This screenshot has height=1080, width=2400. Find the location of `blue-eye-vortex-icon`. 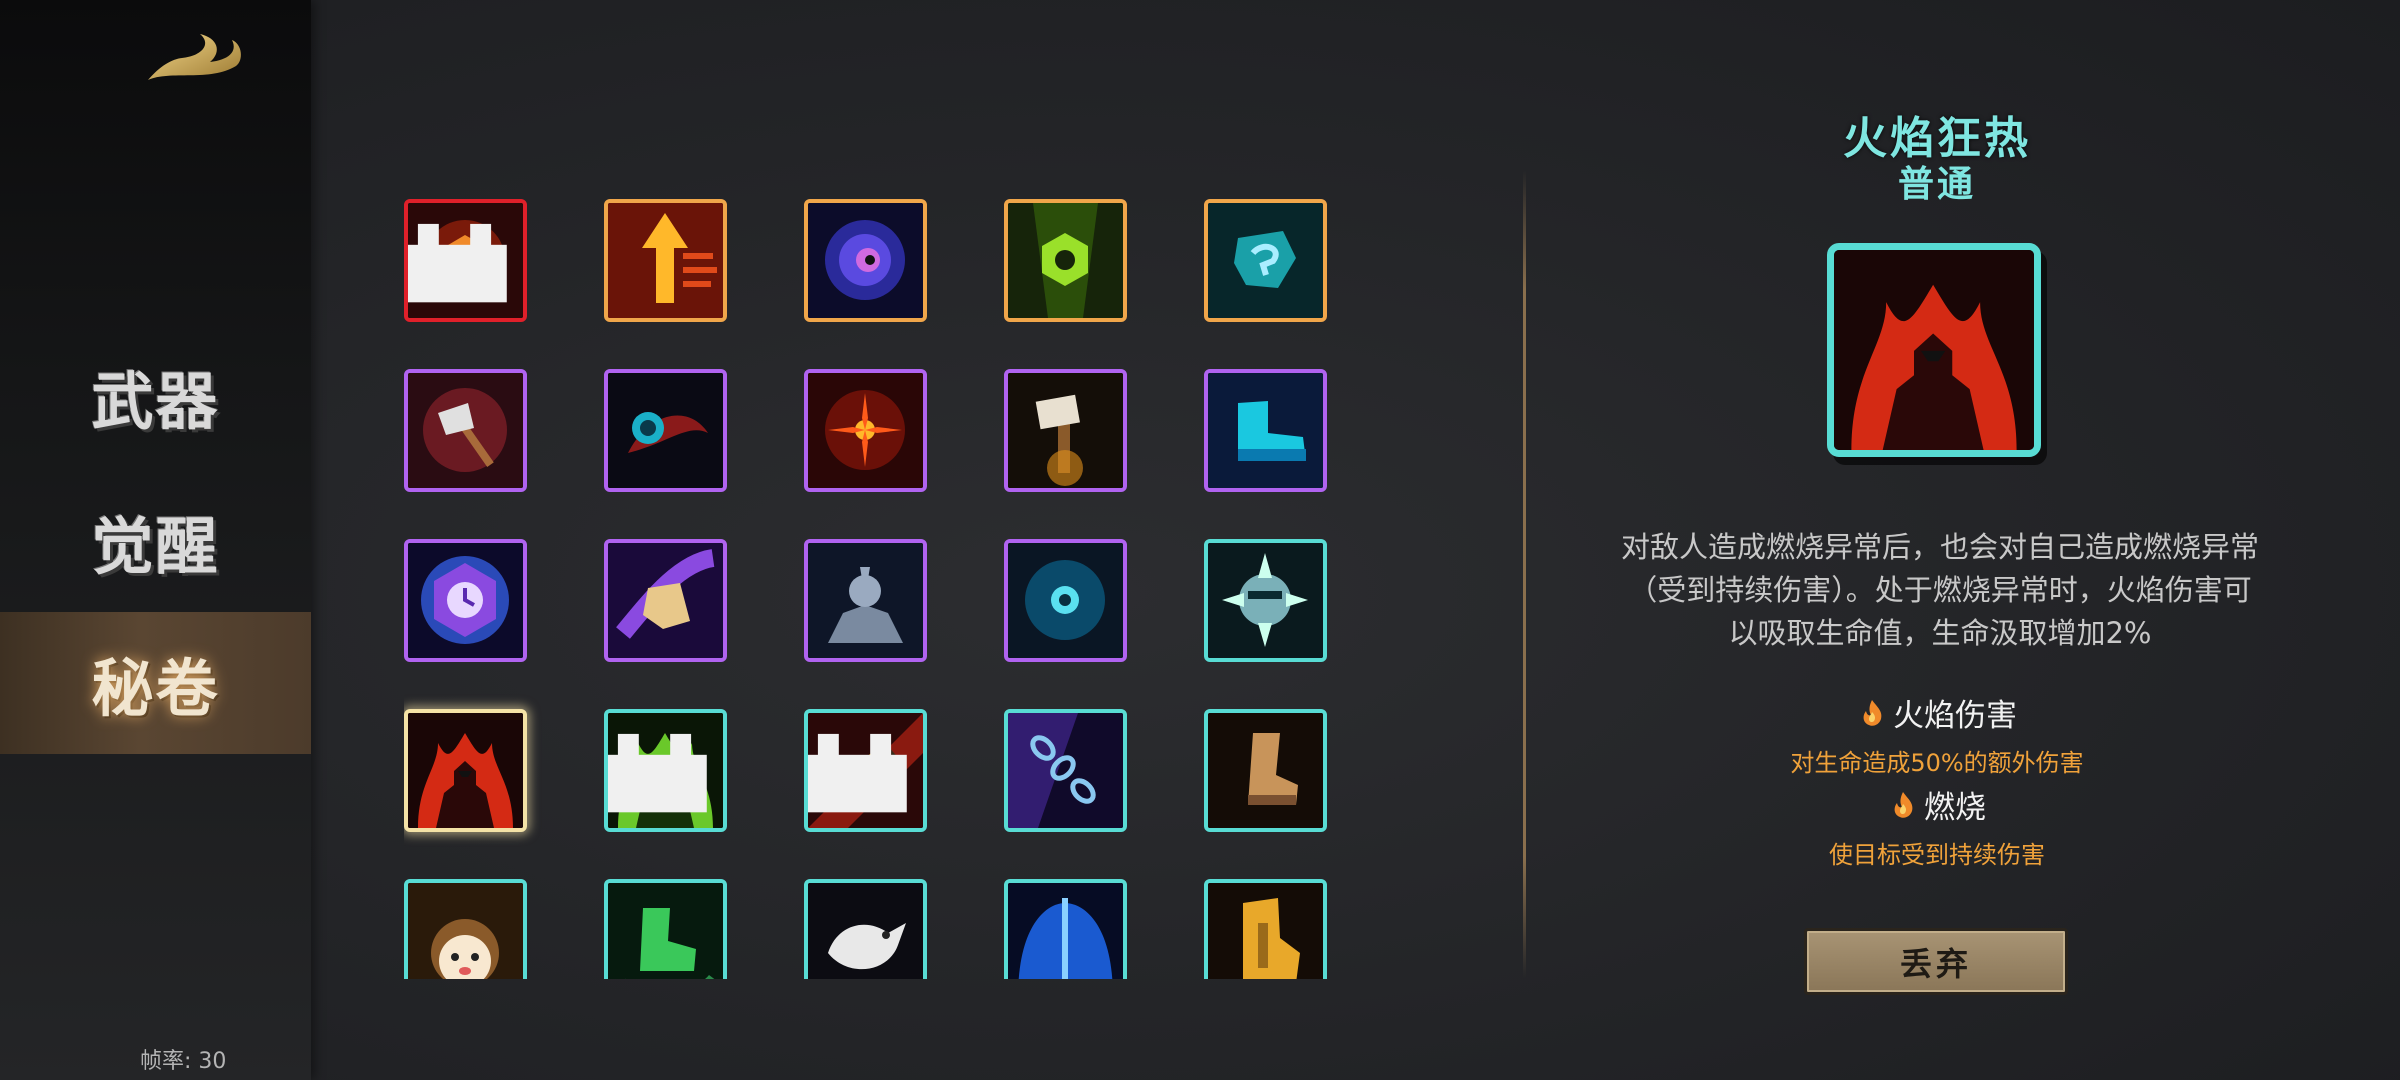

blue-eye-vortex-icon is located at coordinates (1065, 600).